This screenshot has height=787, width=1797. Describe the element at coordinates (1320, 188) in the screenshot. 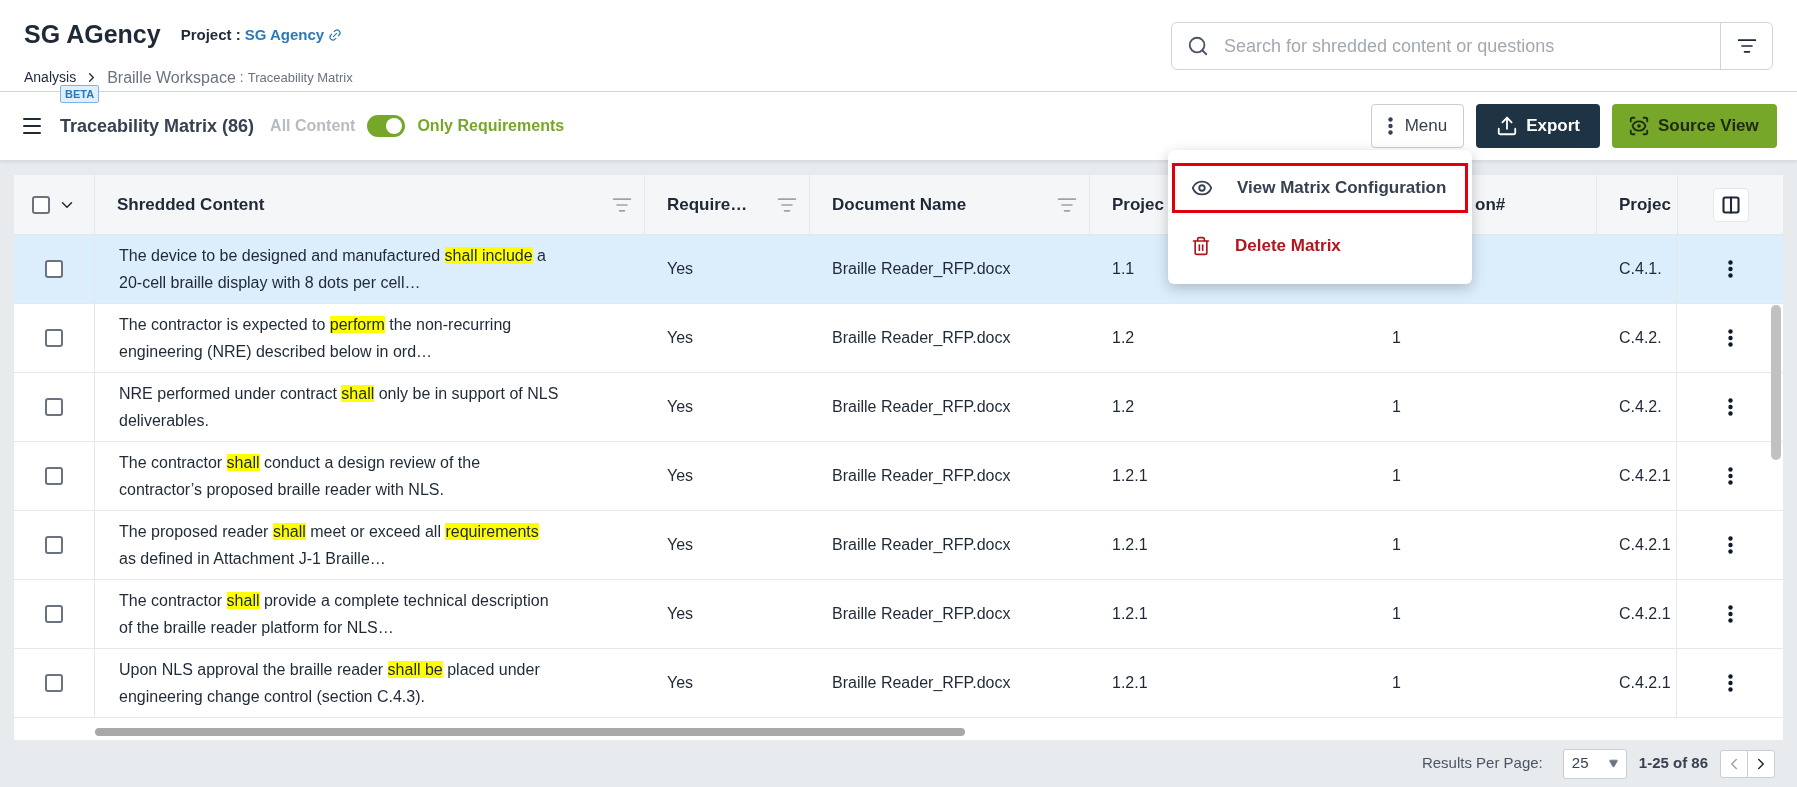

I see `menu-item: View Matrix Configuration` at that location.